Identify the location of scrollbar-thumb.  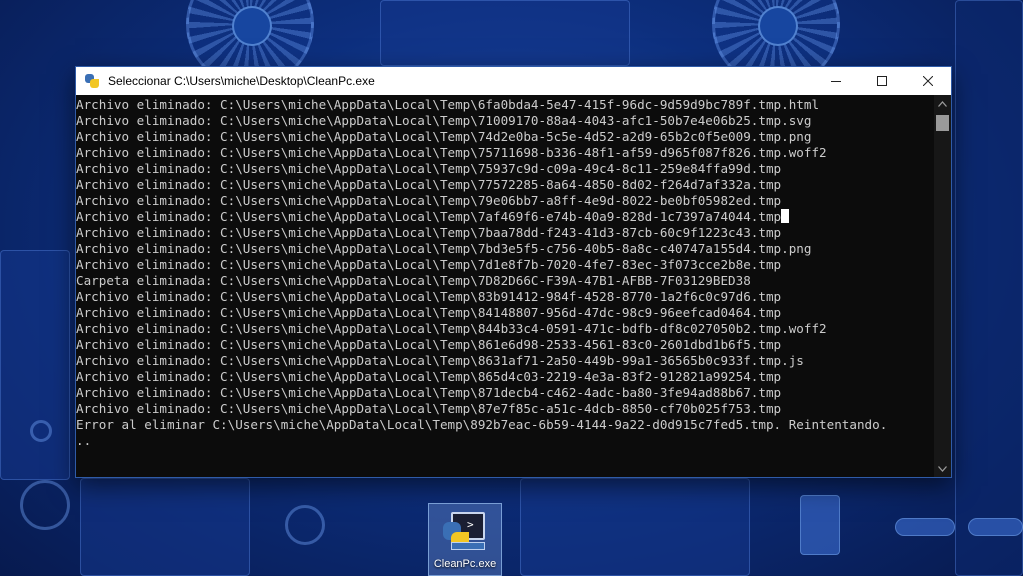
(942, 123).